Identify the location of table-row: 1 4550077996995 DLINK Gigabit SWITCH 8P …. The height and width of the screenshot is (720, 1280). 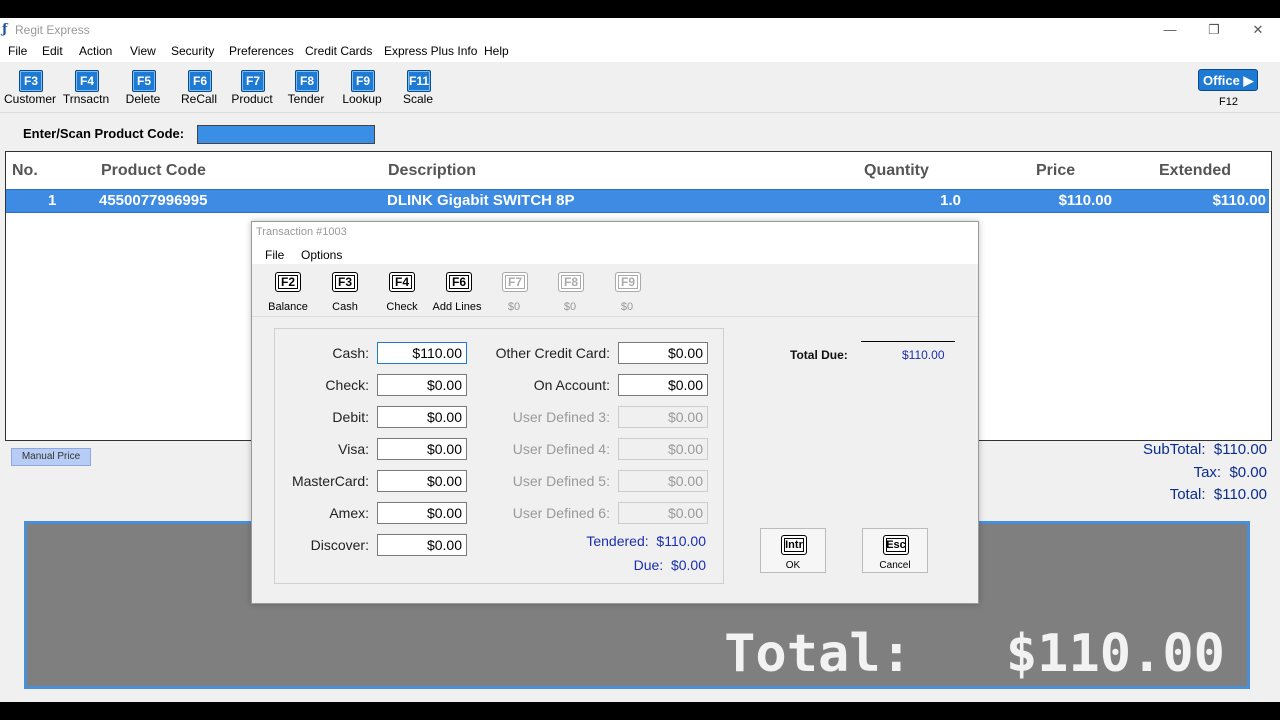
(637, 201).